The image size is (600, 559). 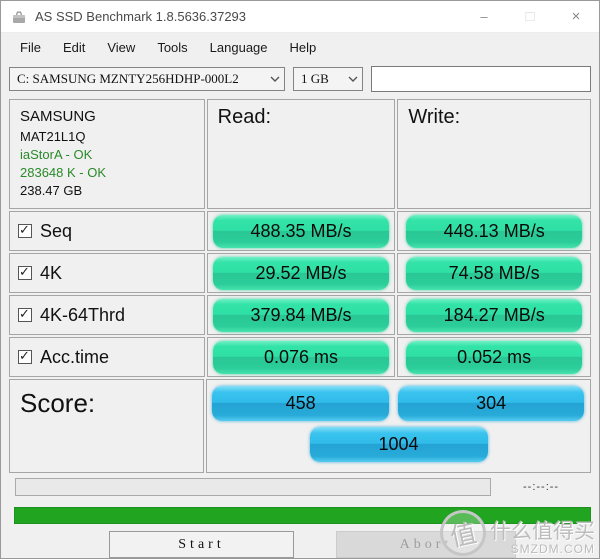 What do you see at coordinates (128, 78) in the screenshot?
I see `drive-select-value: C: SAMSUNG MZNTY256HDHP-000L2` at bounding box center [128, 78].